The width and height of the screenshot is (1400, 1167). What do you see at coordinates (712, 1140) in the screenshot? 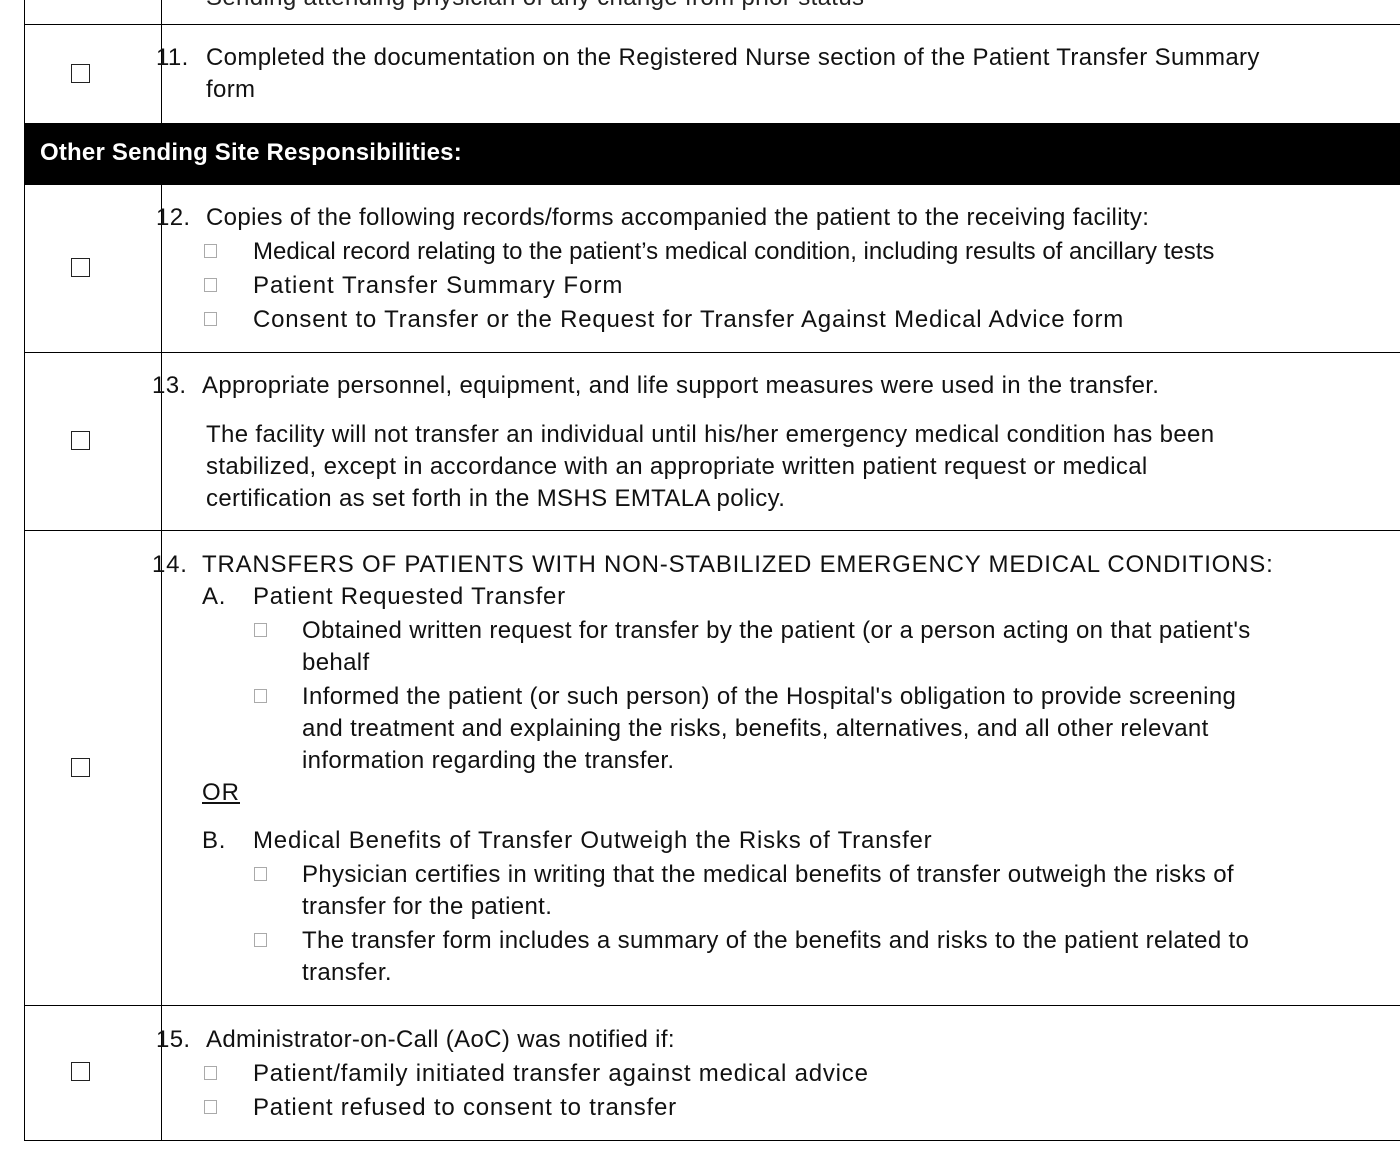
I see `table-bottom-border` at bounding box center [712, 1140].